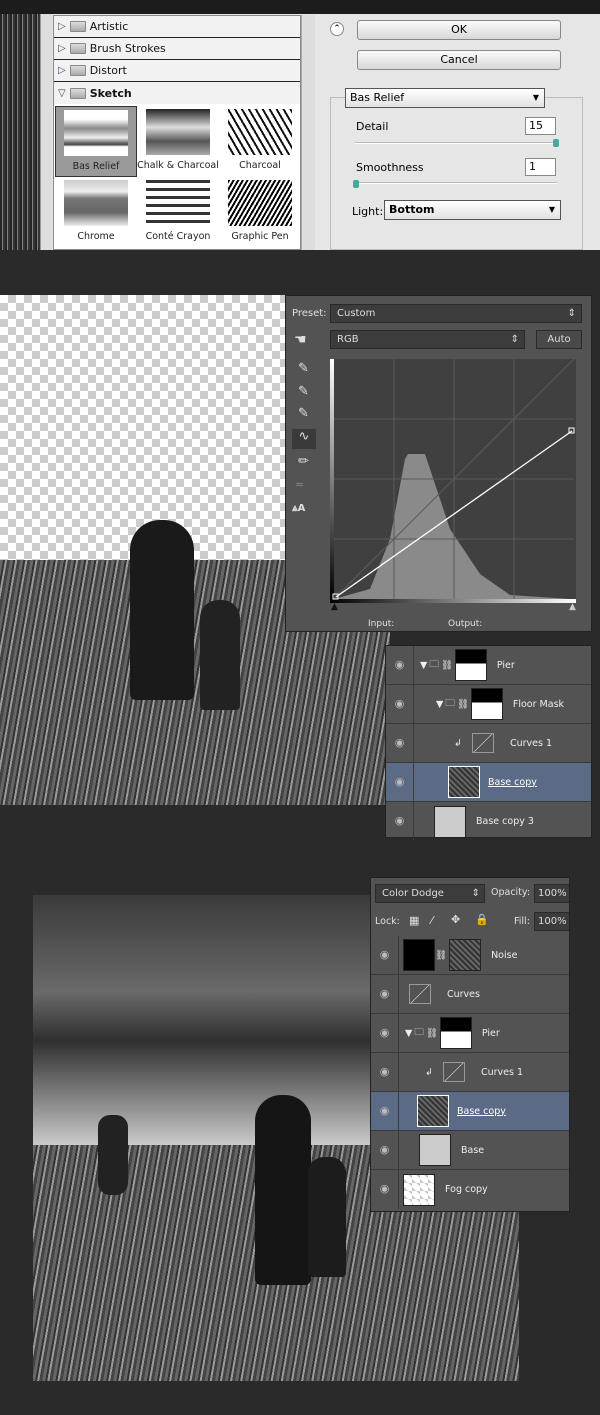 The image size is (600, 1415). What do you see at coordinates (538, 704) in the screenshot?
I see `layer-name: Floor Mask` at bounding box center [538, 704].